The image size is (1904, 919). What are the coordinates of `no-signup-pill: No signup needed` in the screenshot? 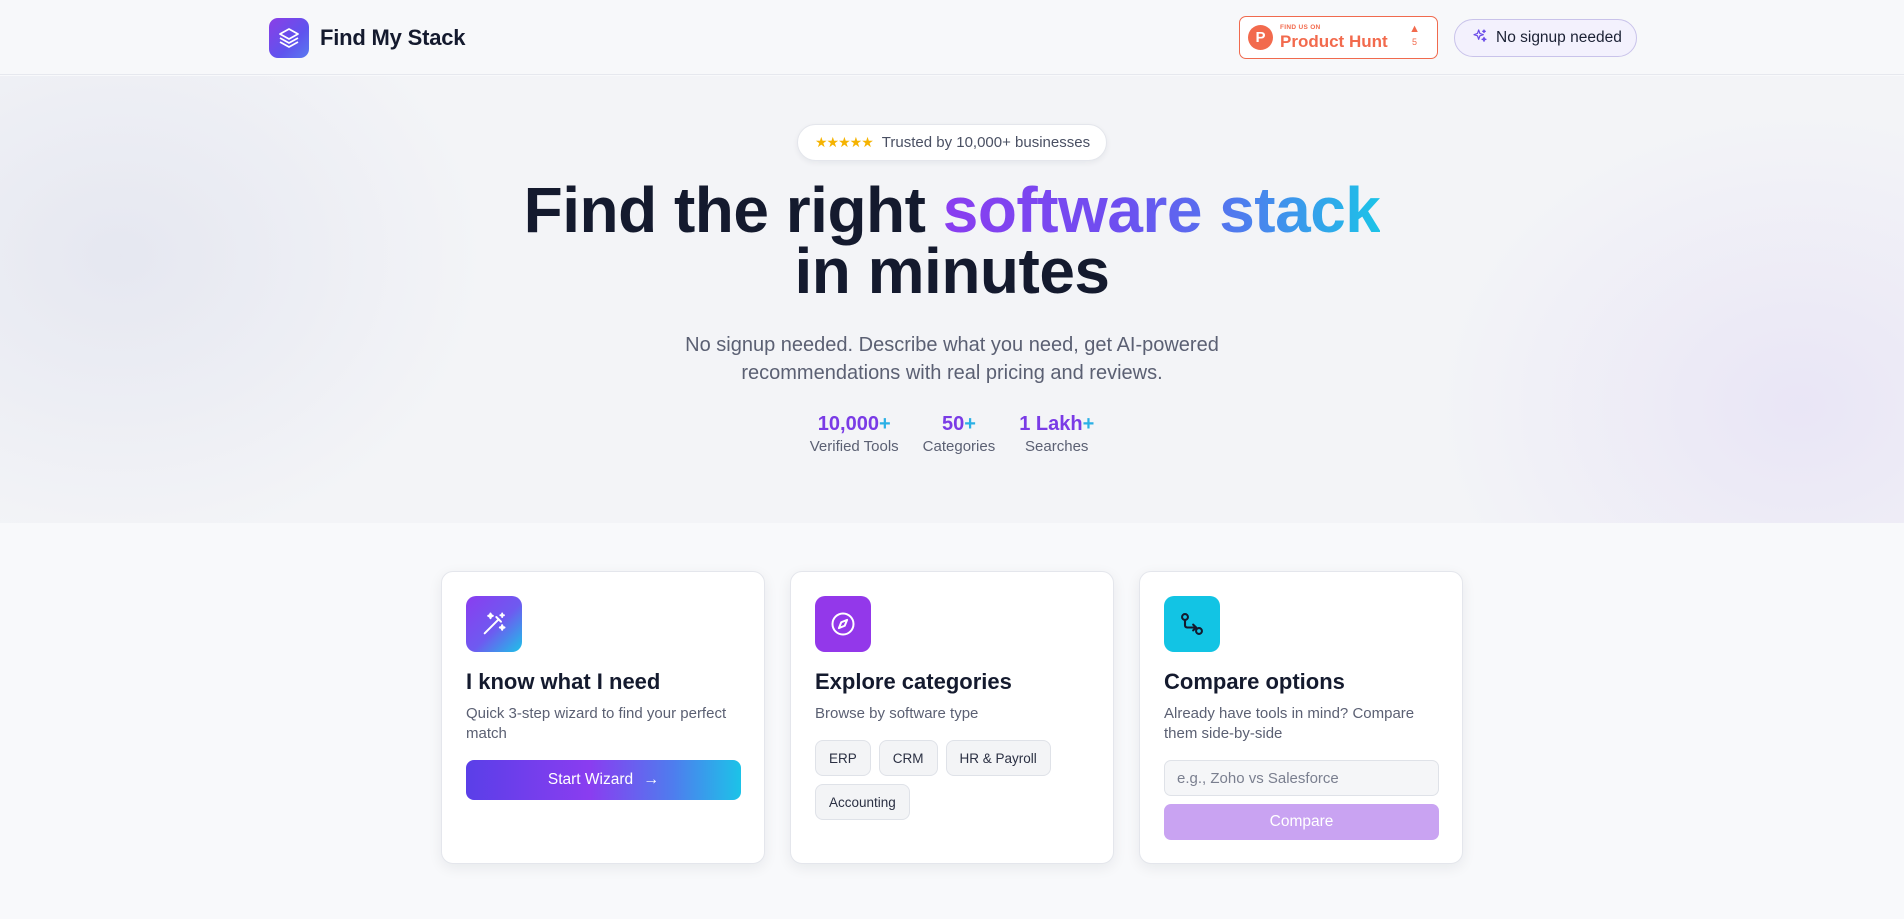 It's located at (1545, 38).